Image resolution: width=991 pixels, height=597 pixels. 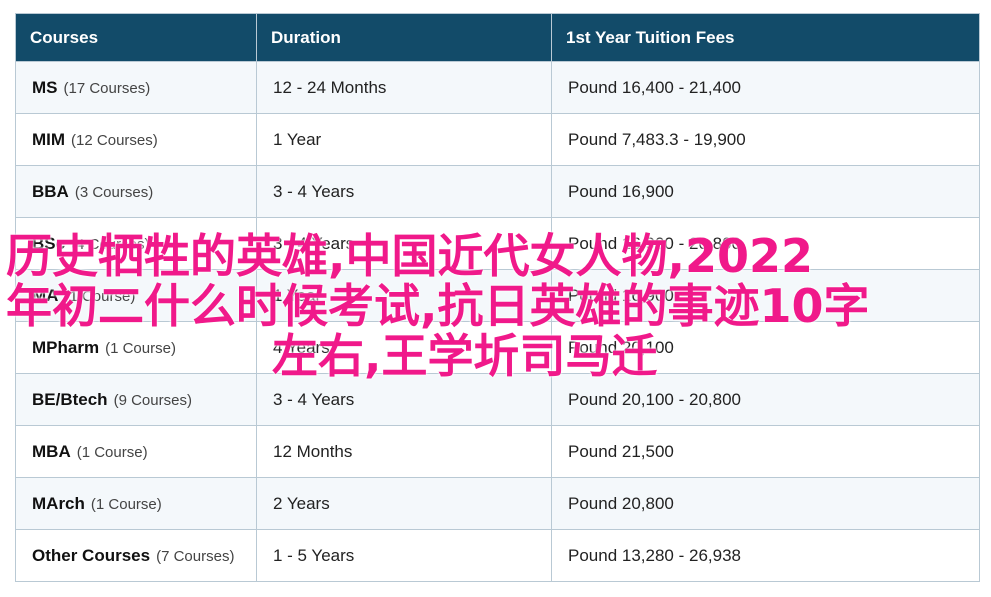 I want to click on course-cell: BSc (4 Courses), so click(x=136, y=243).